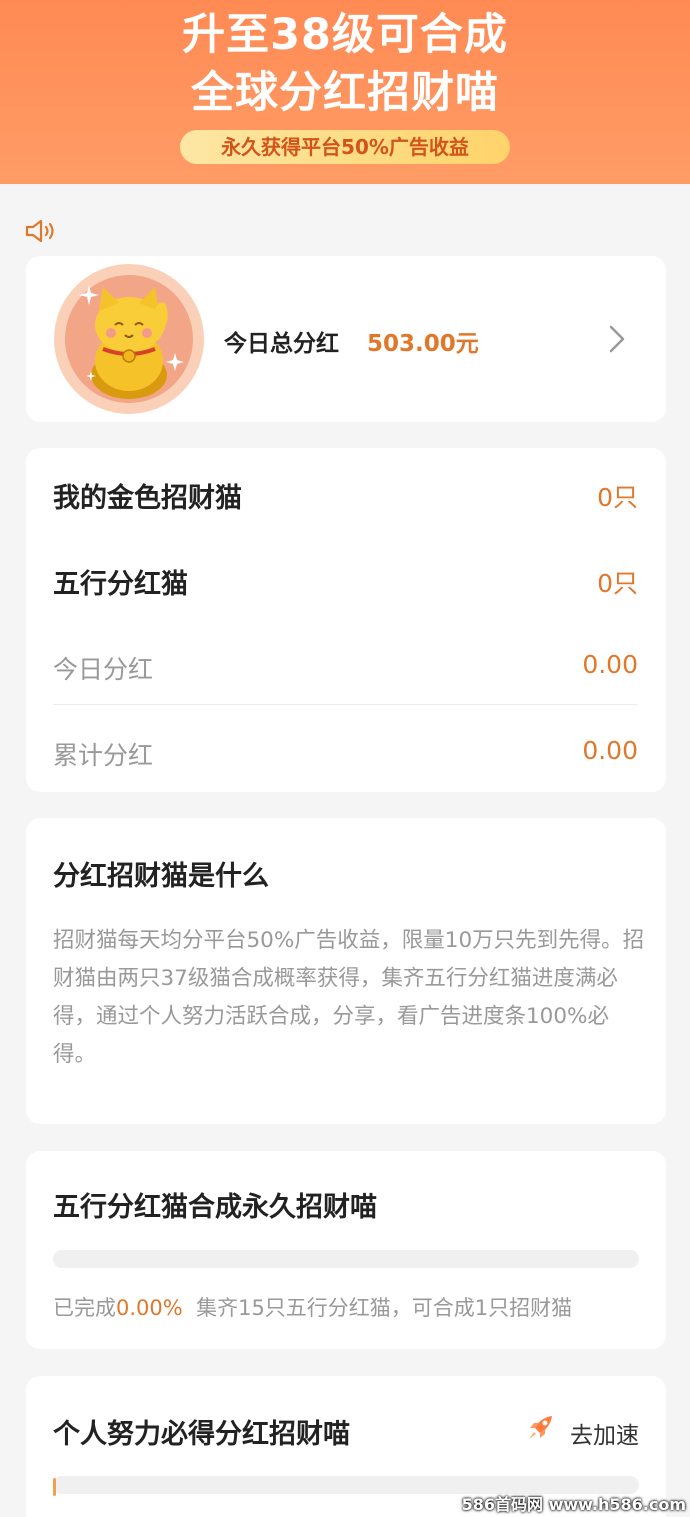  Describe the element at coordinates (541, 1427) in the screenshot. I see `rocket-icon` at that location.